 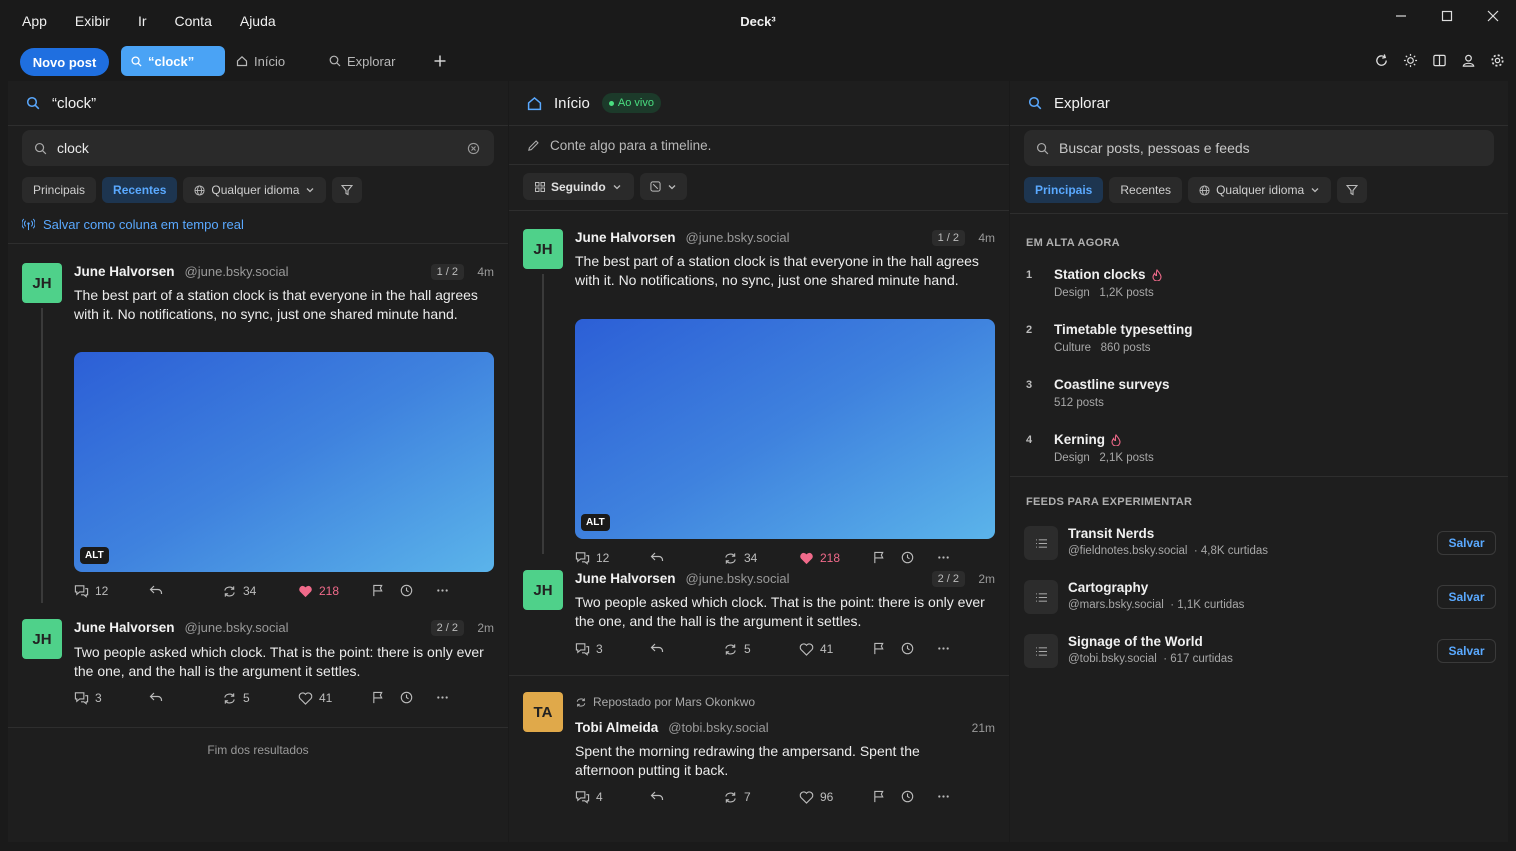 What do you see at coordinates (1447, 16) in the screenshot?
I see `maximize-icon` at bounding box center [1447, 16].